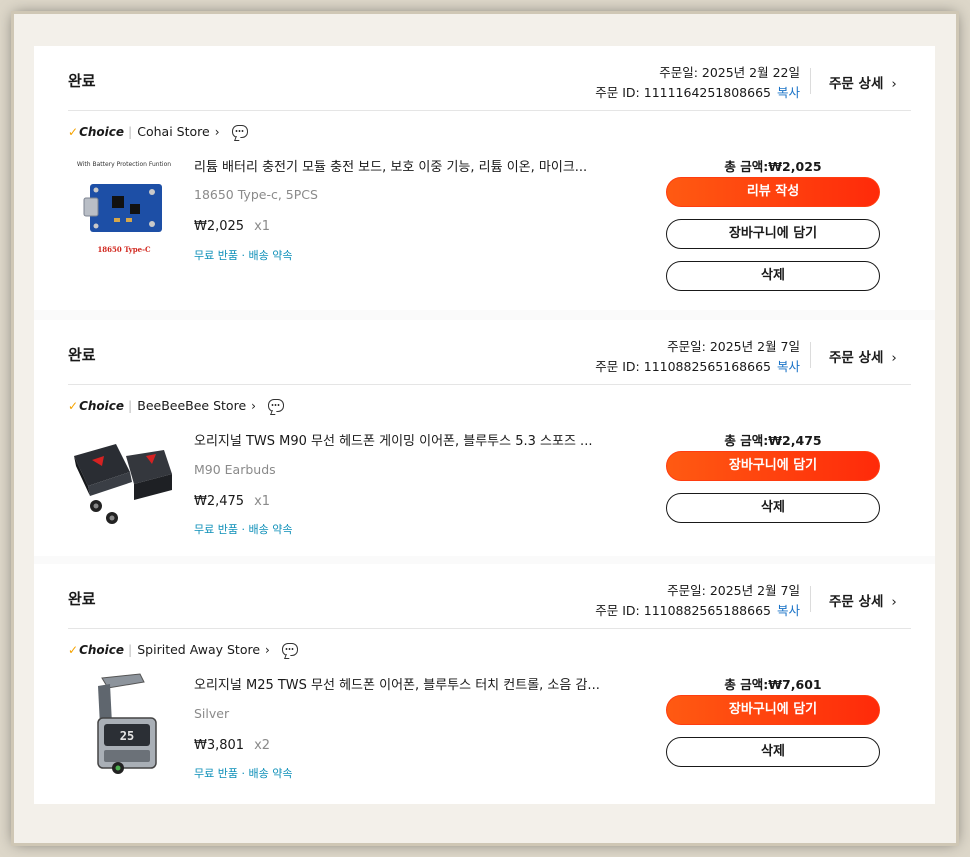 The height and width of the screenshot is (857, 970). What do you see at coordinates (683, 92) in the screenshot?
I see `order-id: 주문 ID: 1111164251808665` at bounding box center [683, 92].